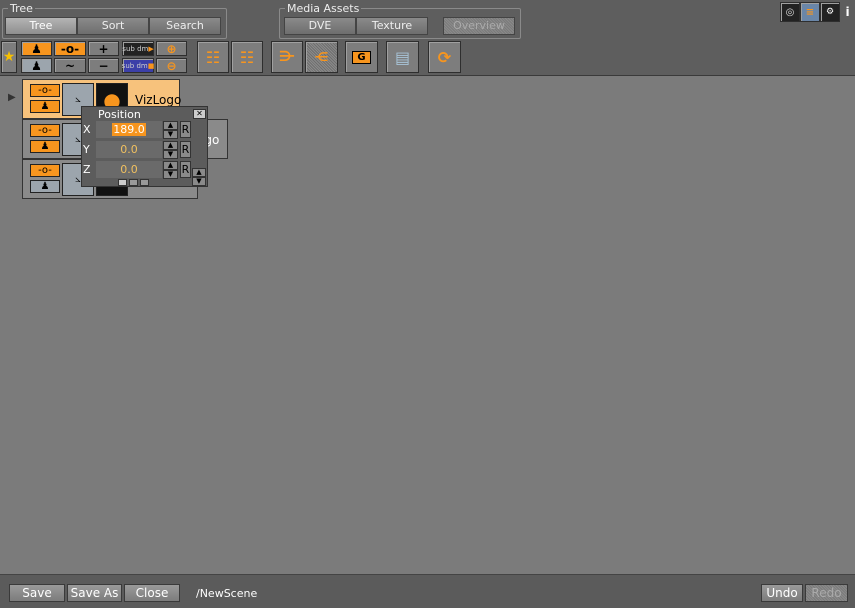  What do you see at coordinates (170, 165) in the screenshot?
I see `z-increment-icon: ▲` at bounding box center [170, 165].